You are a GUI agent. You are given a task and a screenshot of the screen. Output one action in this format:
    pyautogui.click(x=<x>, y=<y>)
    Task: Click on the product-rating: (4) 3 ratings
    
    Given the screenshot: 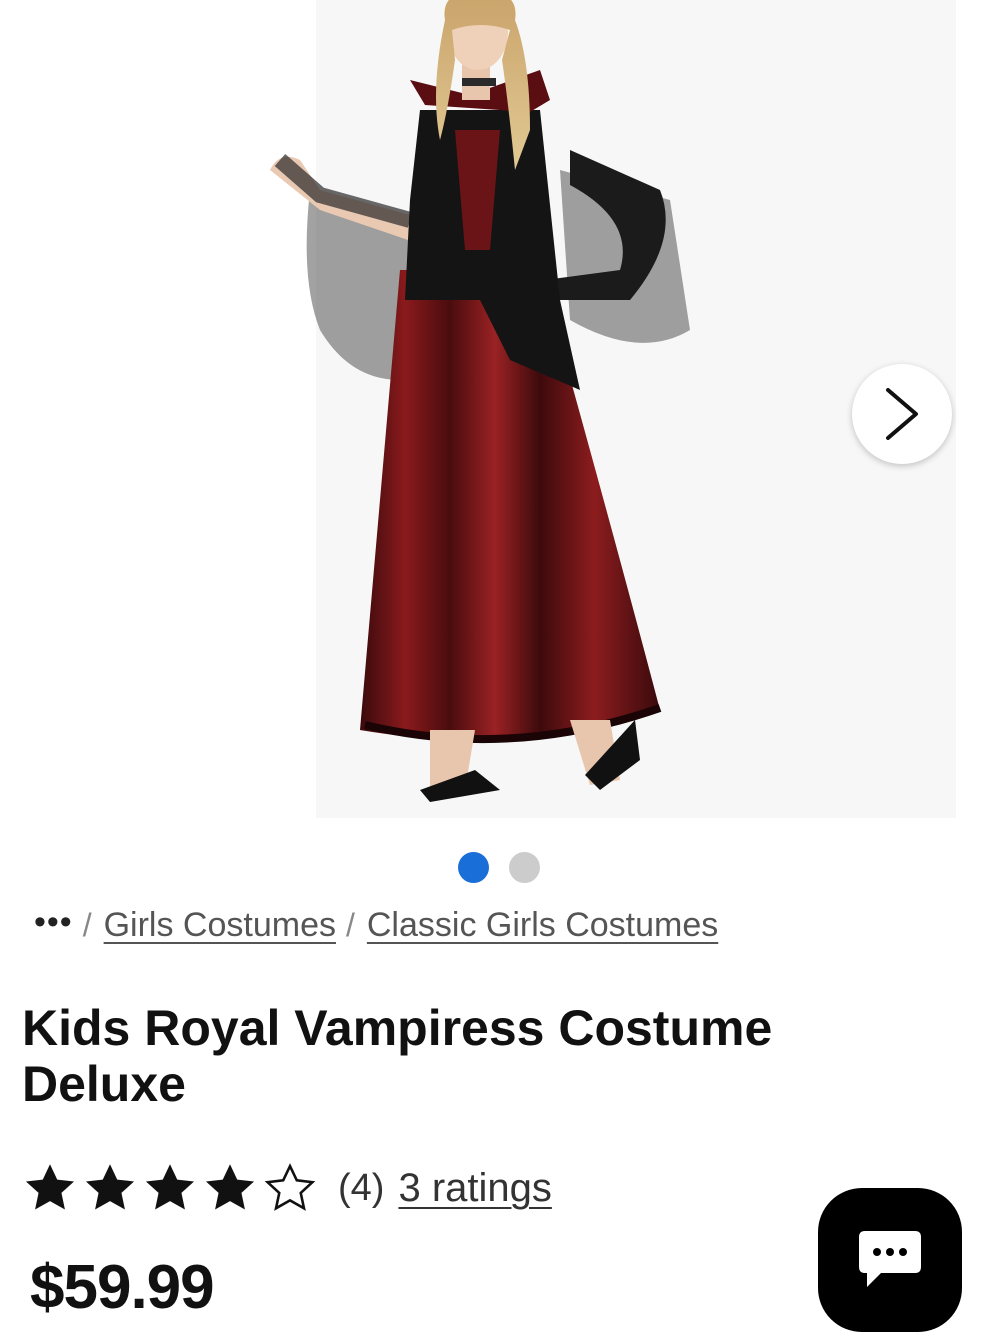 What is the action you would take?
    pyautogui.click(x=287, y=1188)
    